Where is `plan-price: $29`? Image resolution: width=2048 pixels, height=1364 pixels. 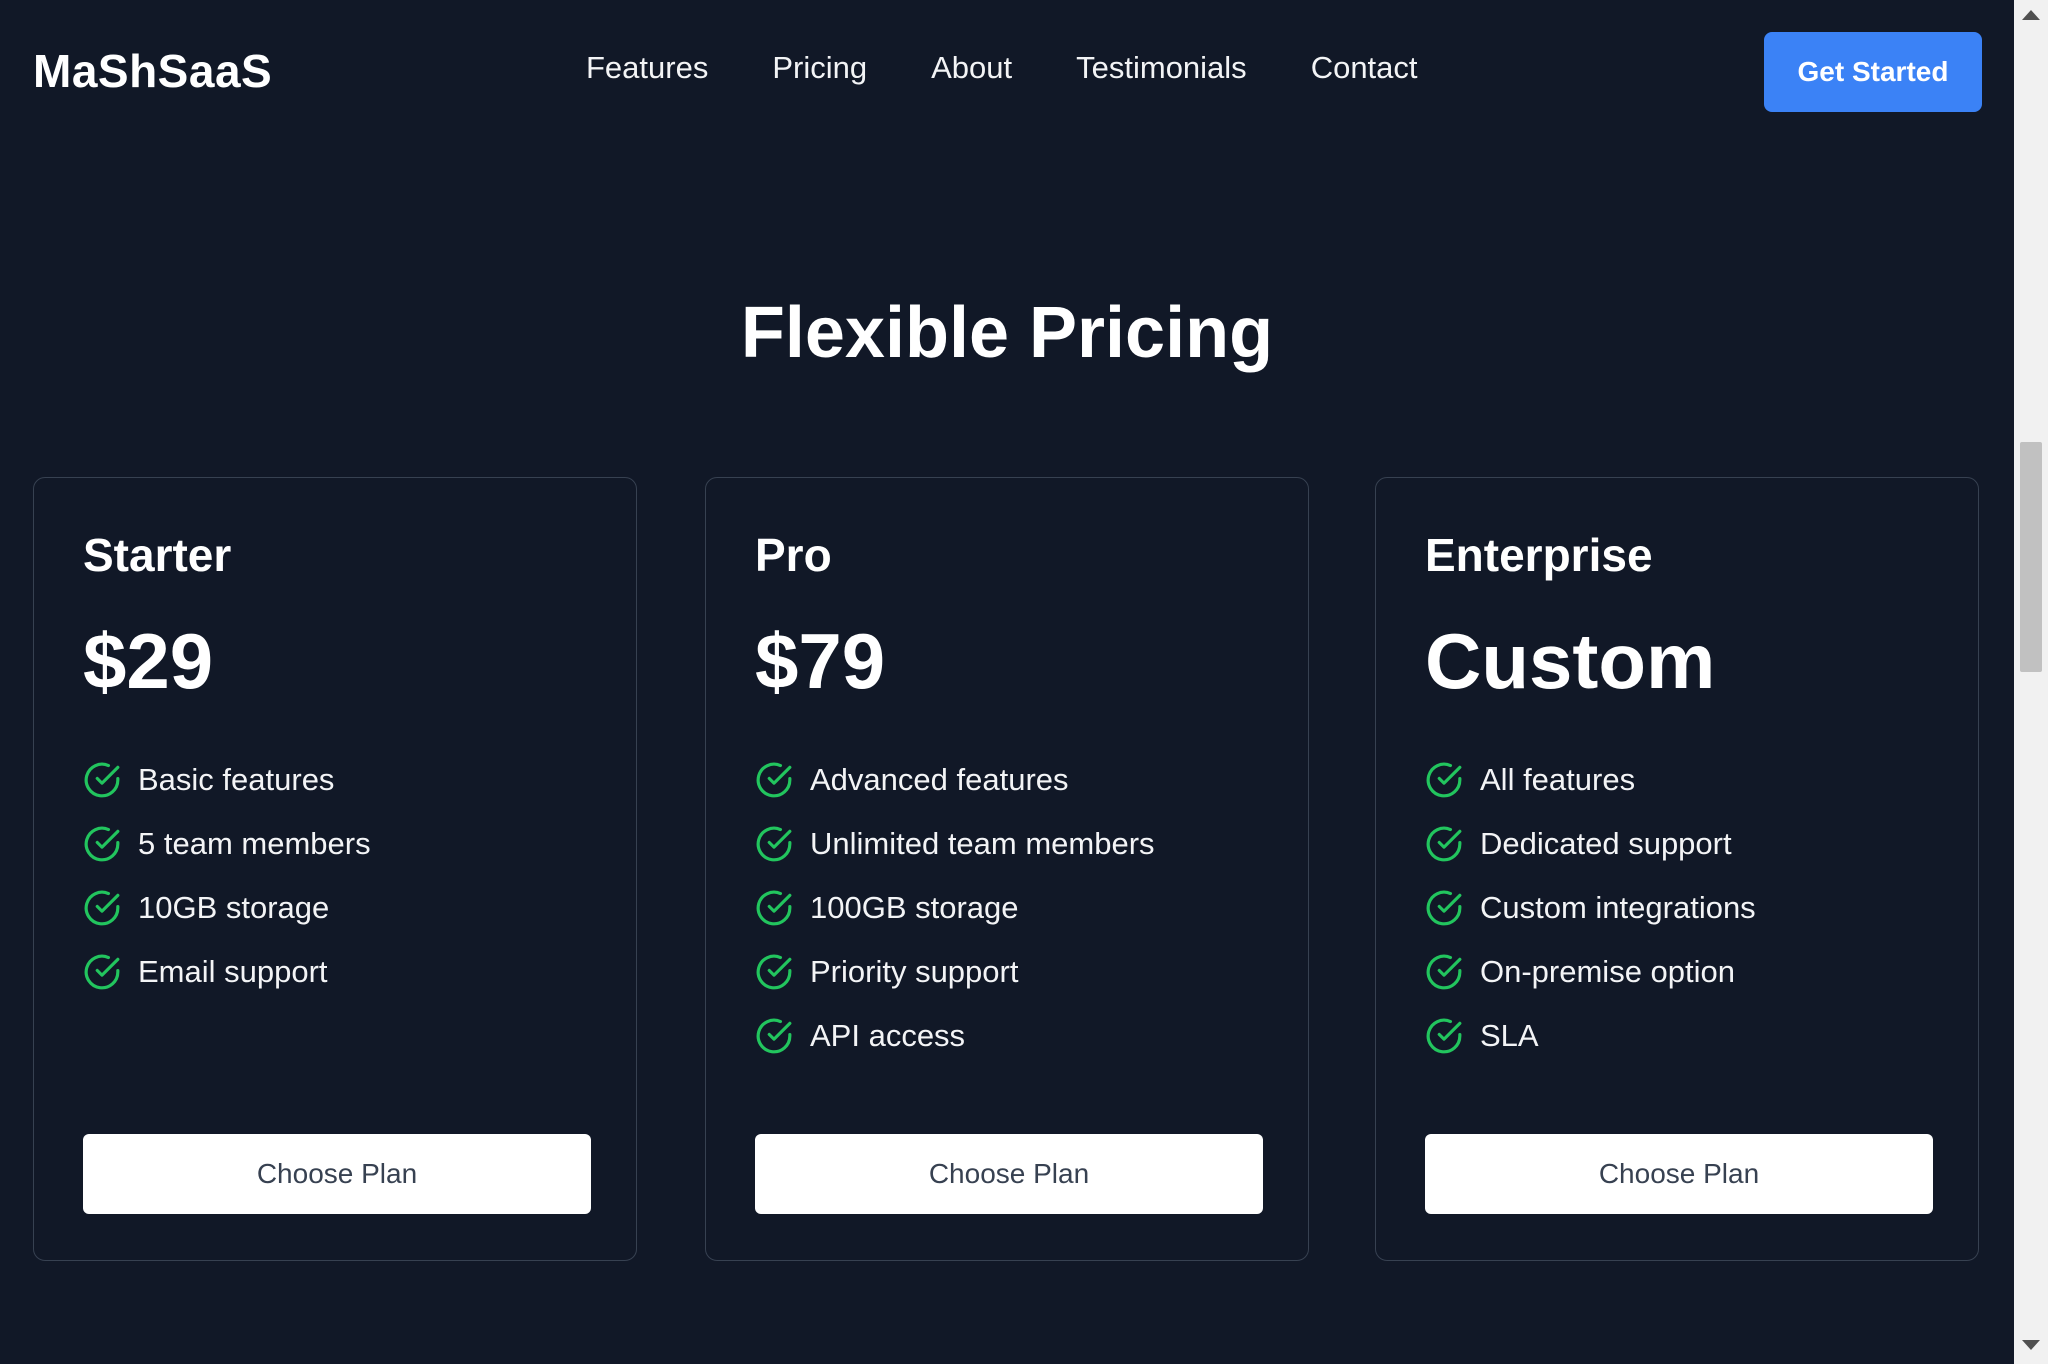 plan-price: $29 is located at coordinates (148, 661).